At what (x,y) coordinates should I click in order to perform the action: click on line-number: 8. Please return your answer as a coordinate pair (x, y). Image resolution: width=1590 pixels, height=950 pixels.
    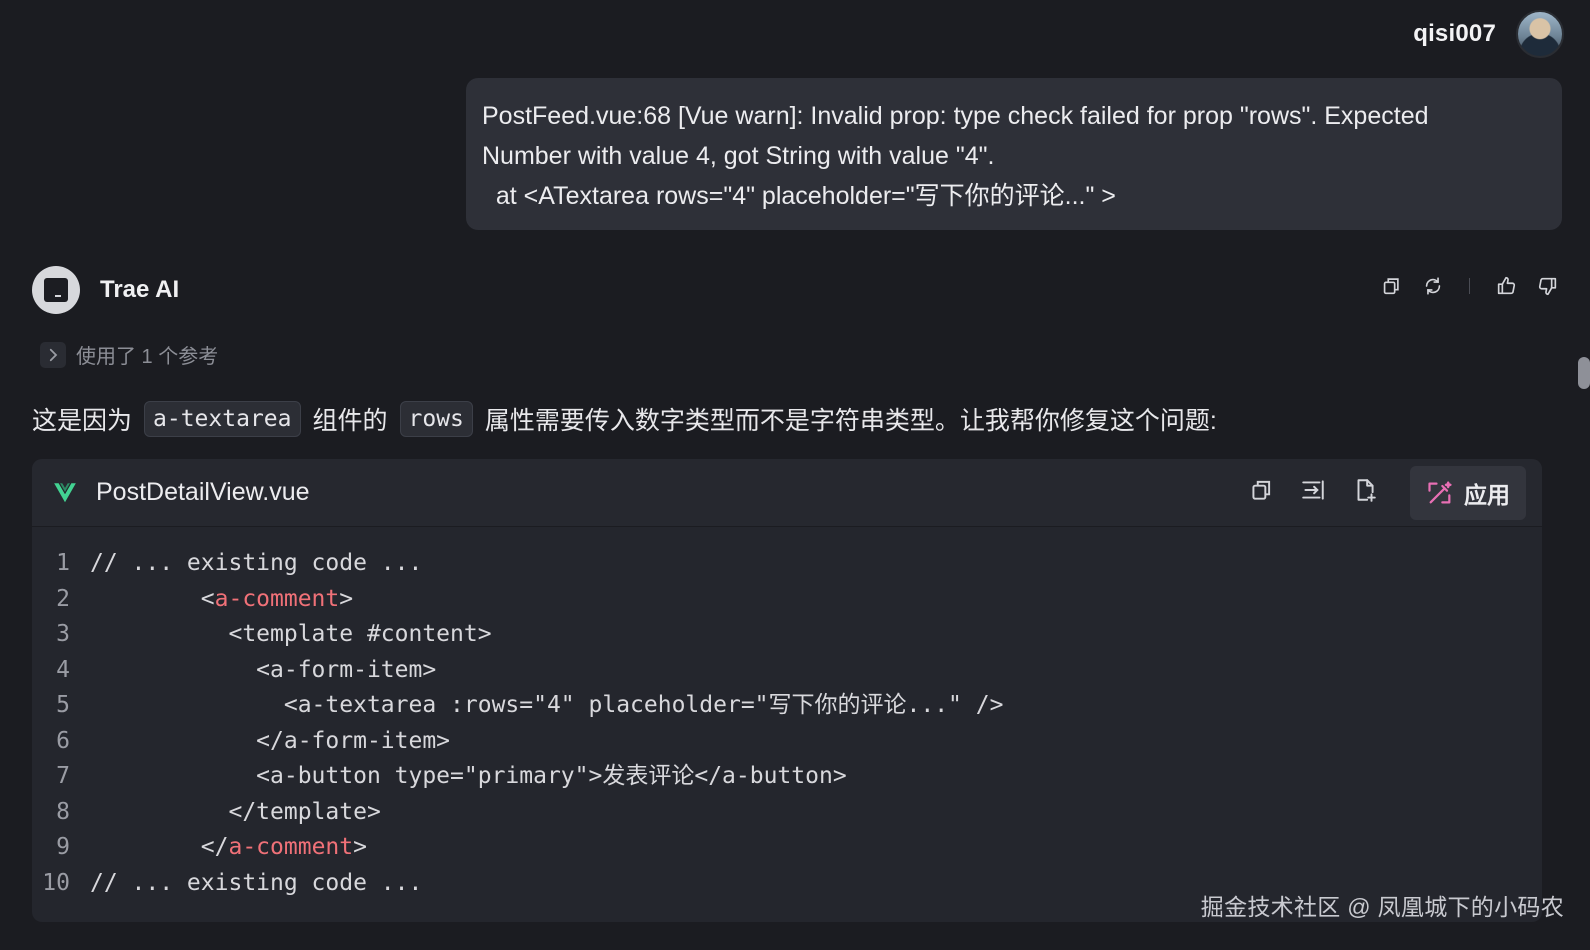
    Looking at the image, I should click on (63, 811).